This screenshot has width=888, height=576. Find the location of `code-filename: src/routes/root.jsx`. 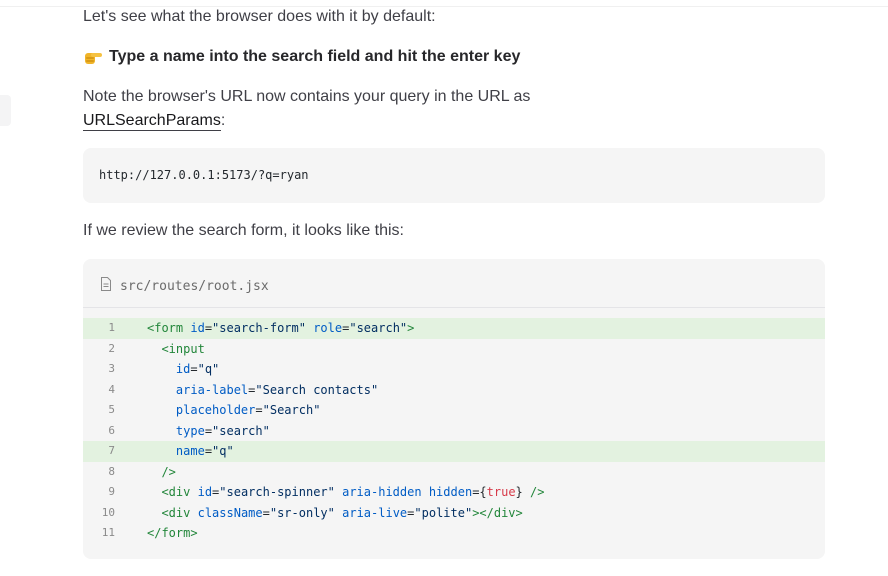

code-filename: src/routes/root.jsx is located at coordinates (184, 286).